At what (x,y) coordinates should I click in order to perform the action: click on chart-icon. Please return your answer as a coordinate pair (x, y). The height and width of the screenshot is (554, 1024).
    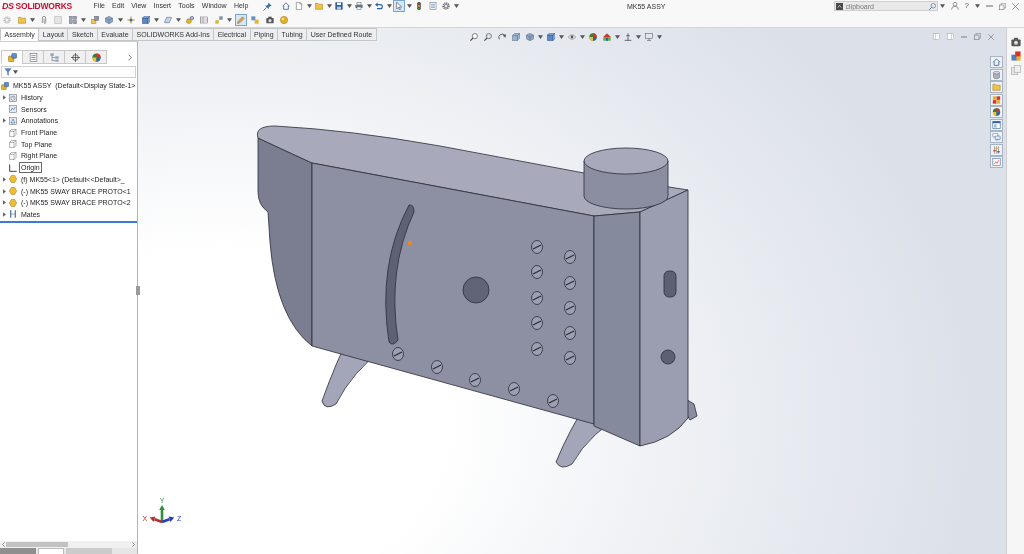
    Looking at the image, I should click on (996, 162).